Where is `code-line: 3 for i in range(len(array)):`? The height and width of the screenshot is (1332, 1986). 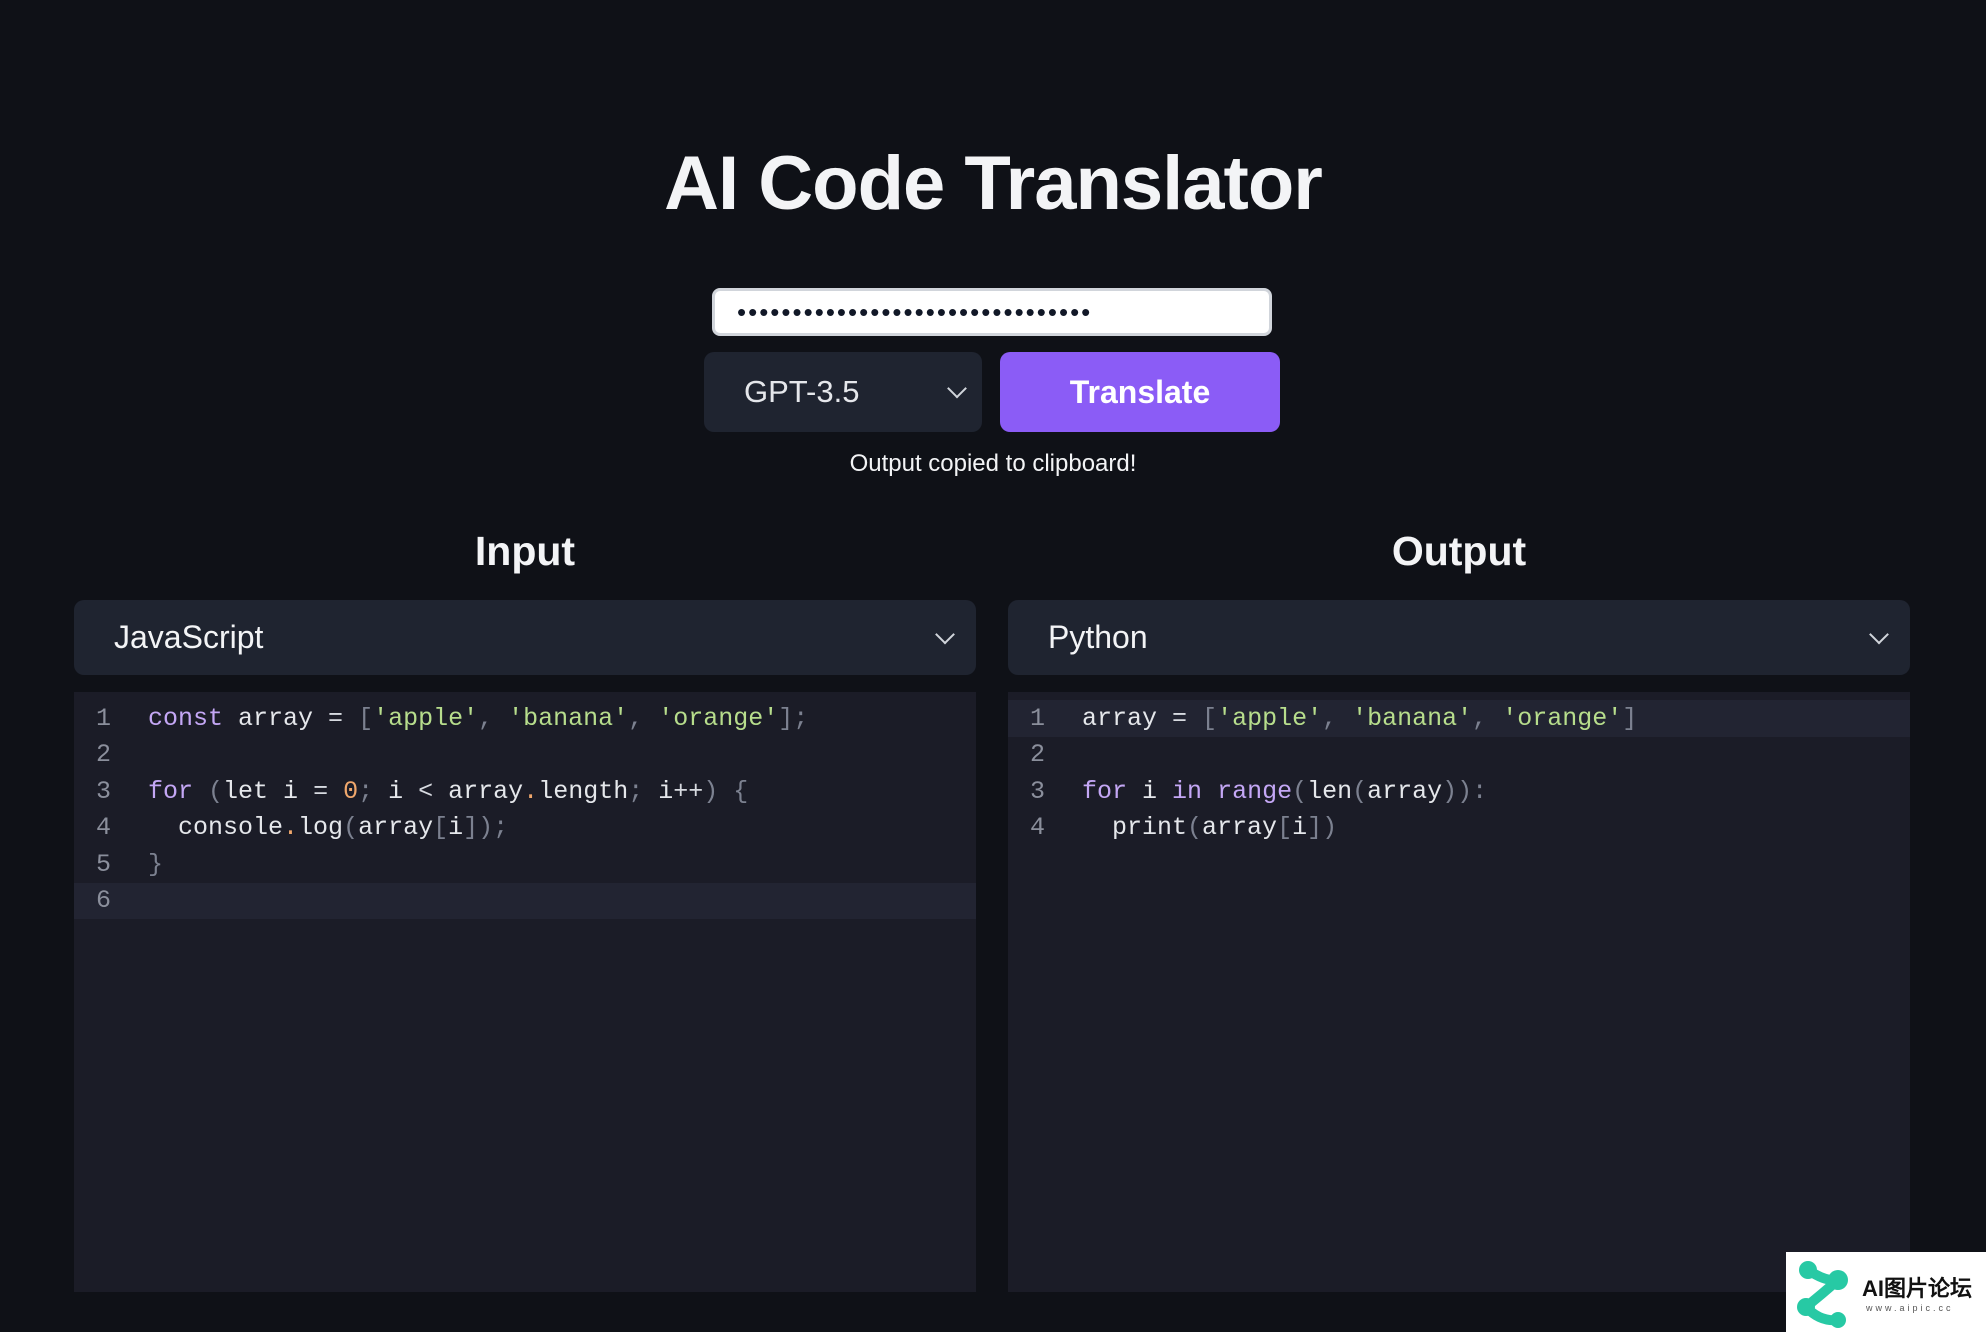 code-line: 3 for i in range(len(array)): is located at coordinates (1459, 791).